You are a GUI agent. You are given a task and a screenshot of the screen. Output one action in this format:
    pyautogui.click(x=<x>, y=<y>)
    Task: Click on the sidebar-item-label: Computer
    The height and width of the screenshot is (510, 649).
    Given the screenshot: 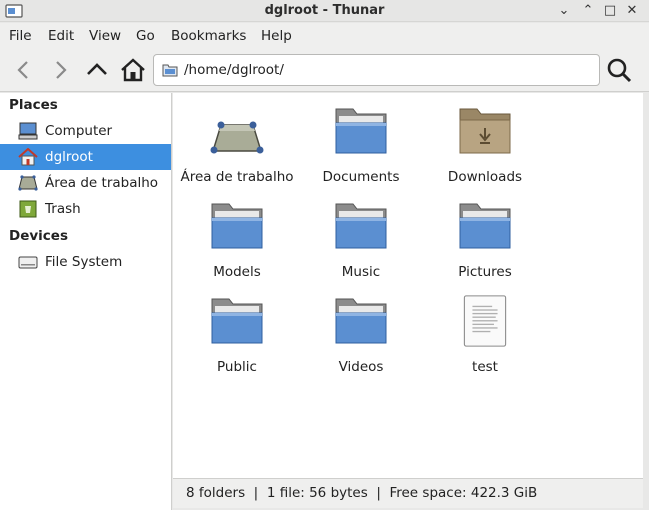 What is the action you would take?
    pyautogui.click(x=79, y=131)
    